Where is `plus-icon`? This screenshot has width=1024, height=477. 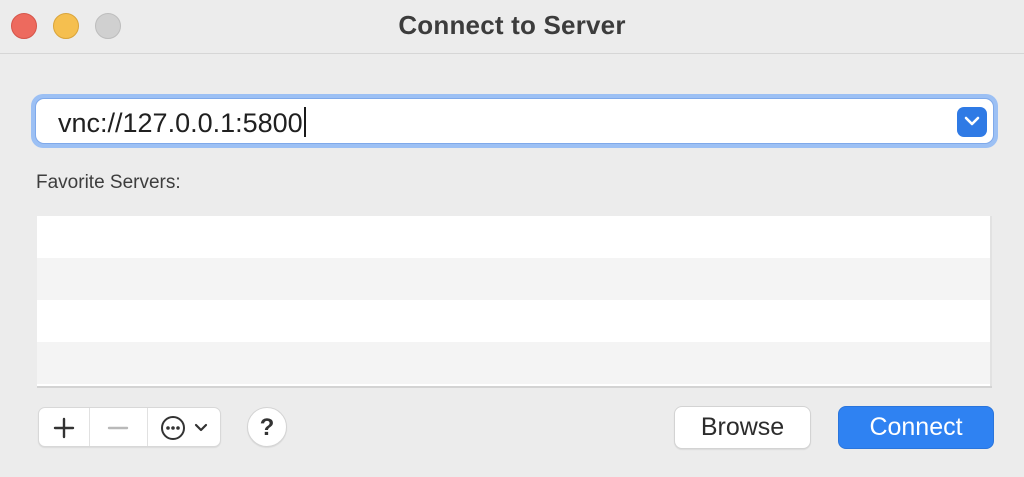
plus-icon is located at coordinates (64, 428).